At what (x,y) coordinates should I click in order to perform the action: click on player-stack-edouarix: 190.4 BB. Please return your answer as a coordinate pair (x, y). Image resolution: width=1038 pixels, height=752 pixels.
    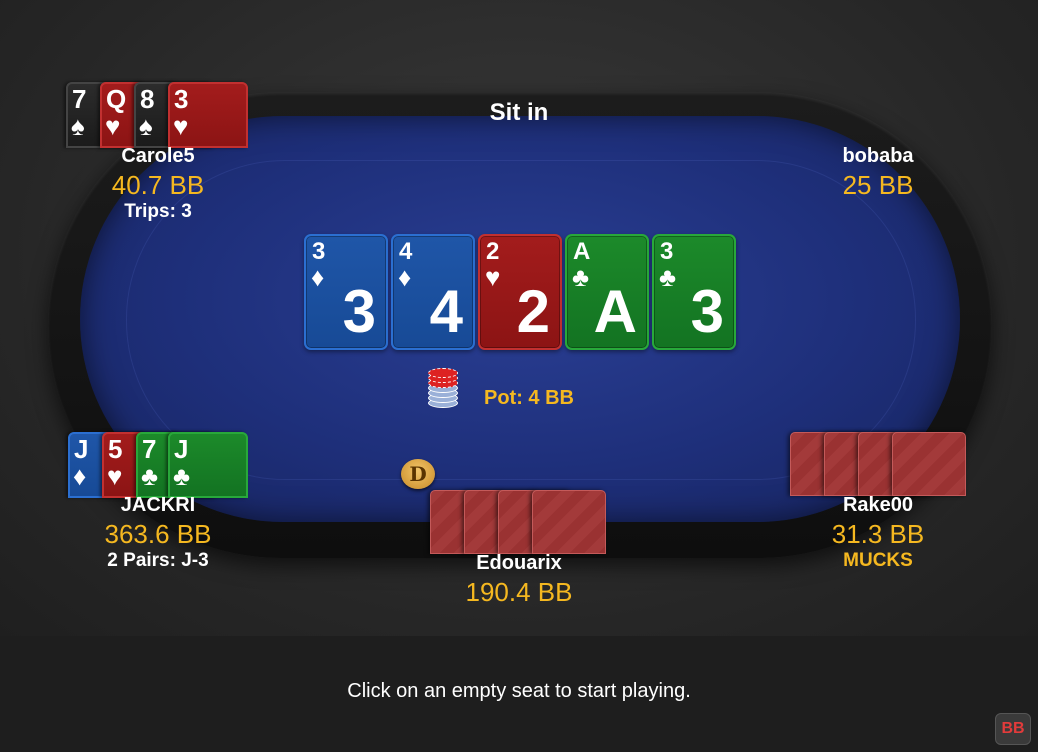
    Looking at the image, I should click on (519, 592).